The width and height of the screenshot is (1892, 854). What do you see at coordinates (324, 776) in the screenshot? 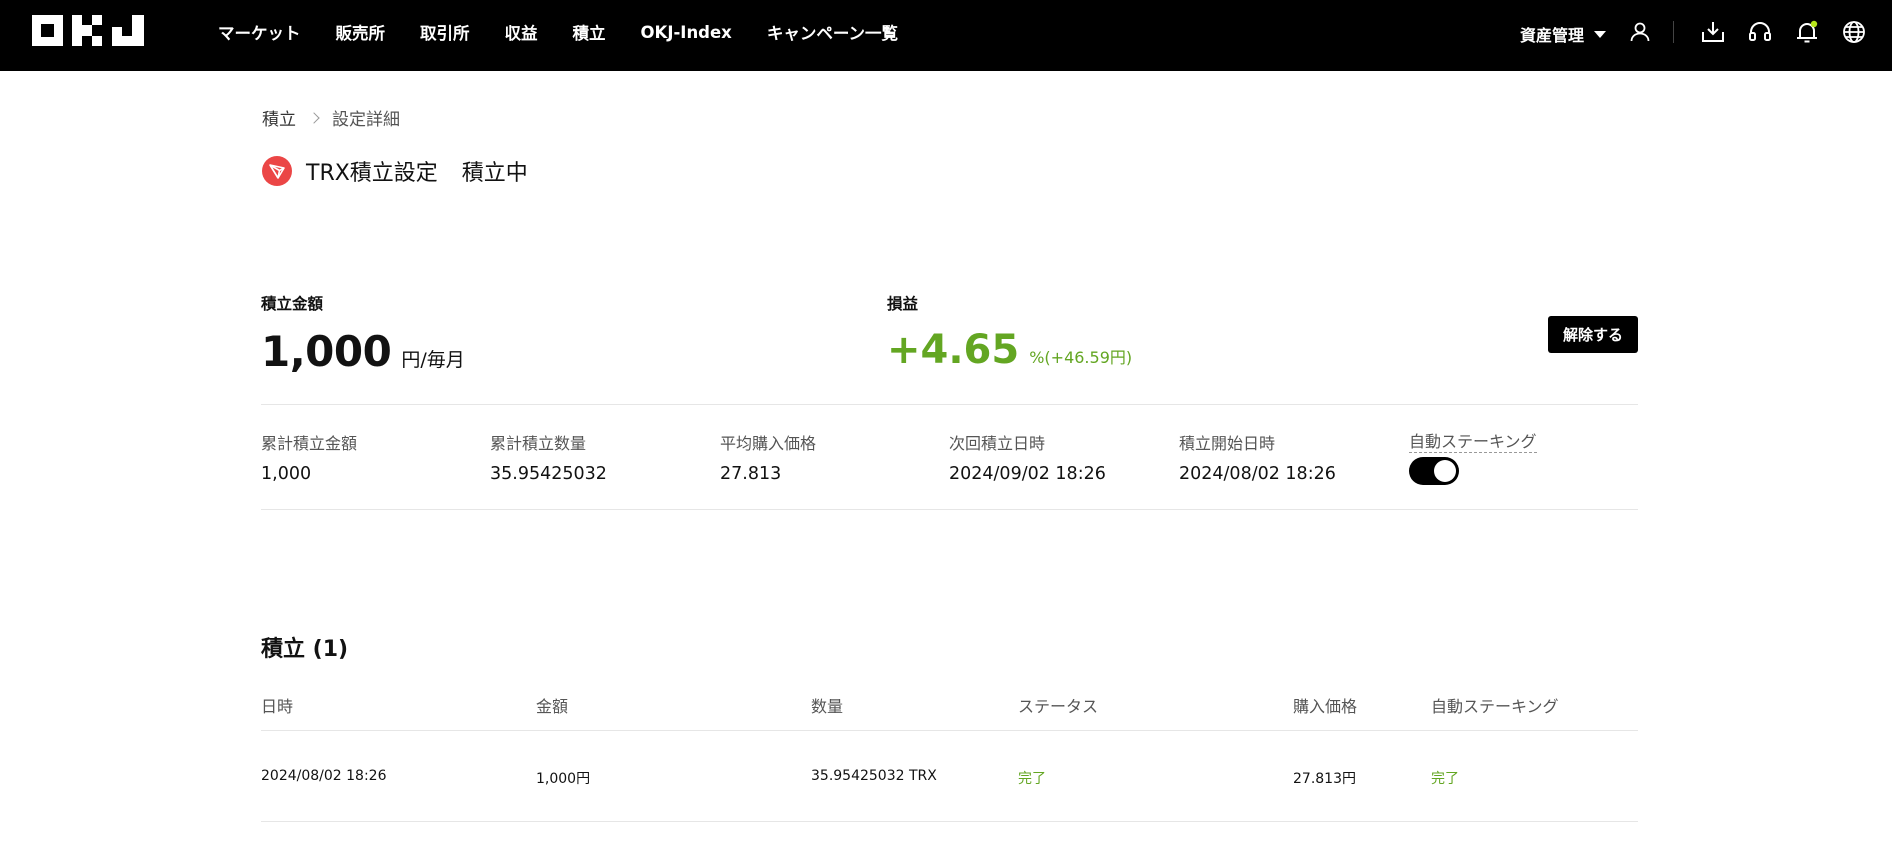
I see `cell-date: 2024/08/02 18:26` at bounding box center [324, 776].